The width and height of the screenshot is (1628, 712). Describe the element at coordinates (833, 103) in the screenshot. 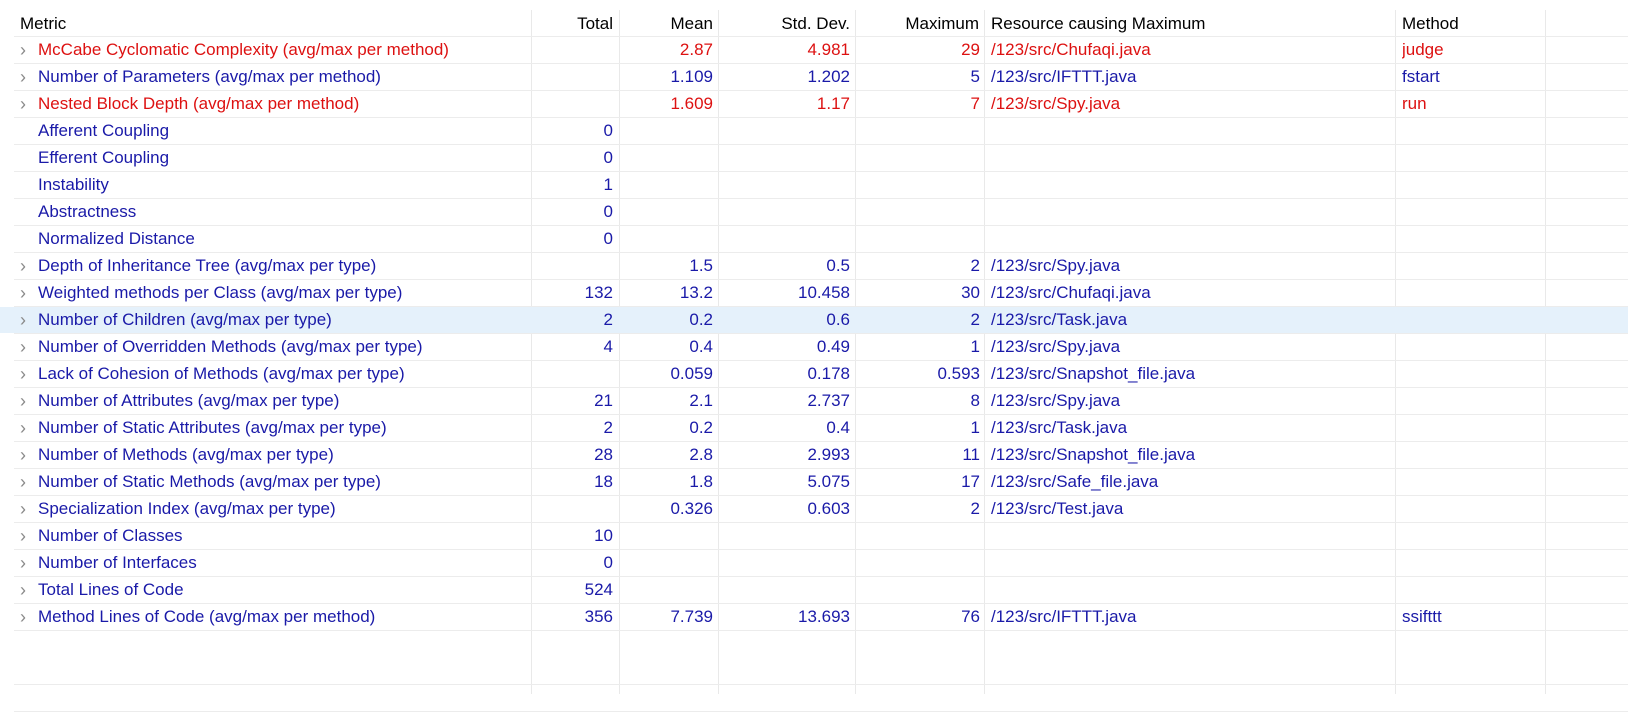

I see `std-dev-value: 1.17` at that location.